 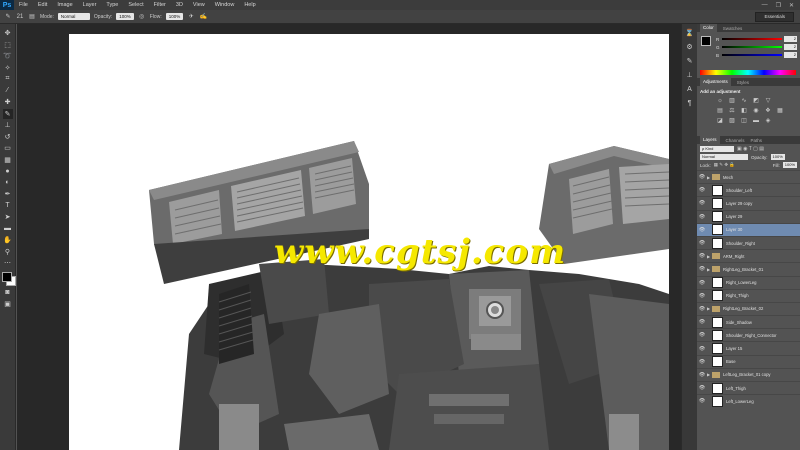 What do you see at coordinates (774, 16) in the screenshot?
I see `workspace-switcher: Essentials` at bounding box center [774, 16].